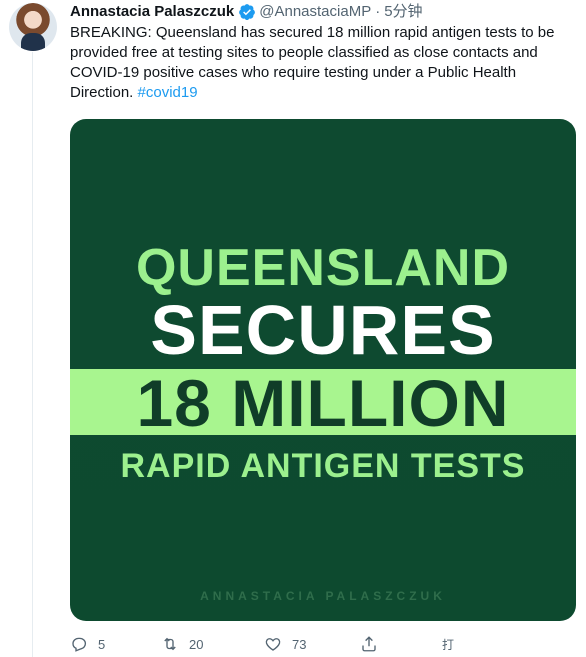 The image size is (586, 657). What do you see at coordinates (152, 12) in the screenshot?
I see `display-name: Annastacia Palaszczuk` at bounding box center [152, 12].